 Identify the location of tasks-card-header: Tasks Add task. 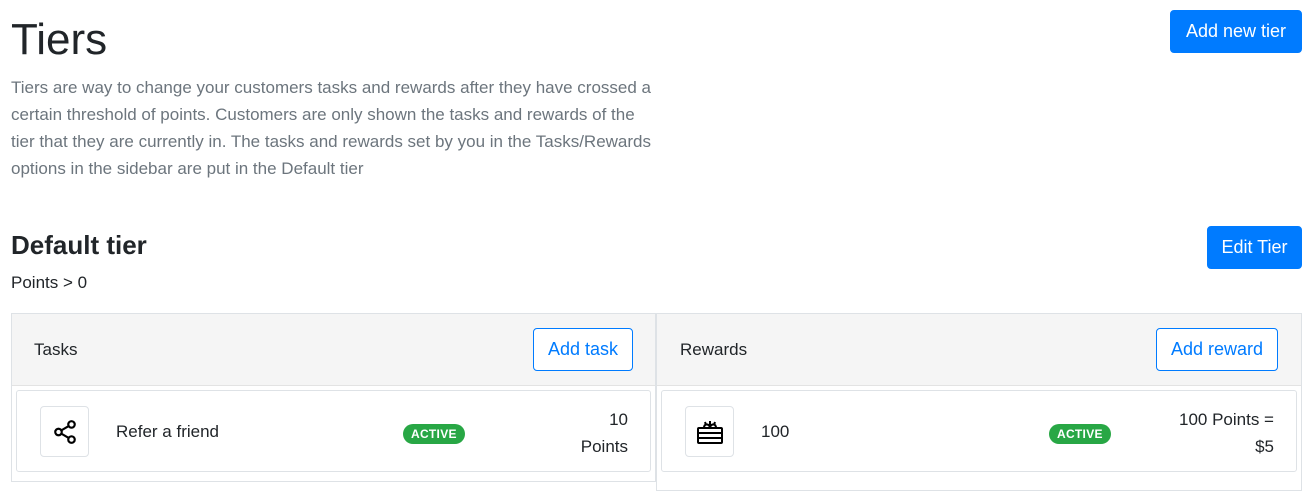
(333, 350).